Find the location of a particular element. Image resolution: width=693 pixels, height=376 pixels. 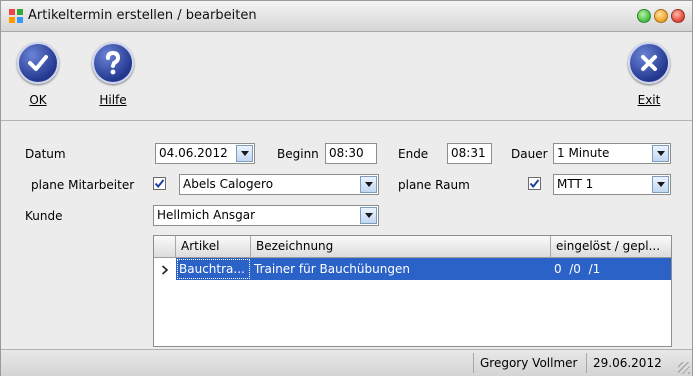

beginn-value: 08:30 is located at coordinates (346, 153).